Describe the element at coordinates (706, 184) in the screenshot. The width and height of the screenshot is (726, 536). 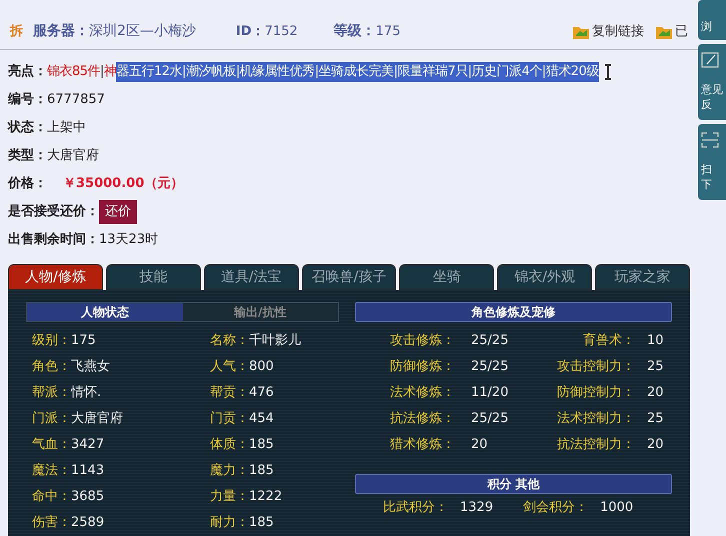
I see `side-panel-text: 下` at that location.